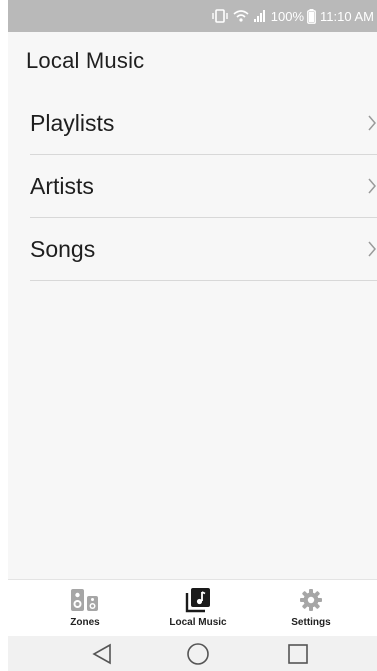  Describe the element at coordinates (298, 654) in the screenshot. I see `recents-icon` at that location.